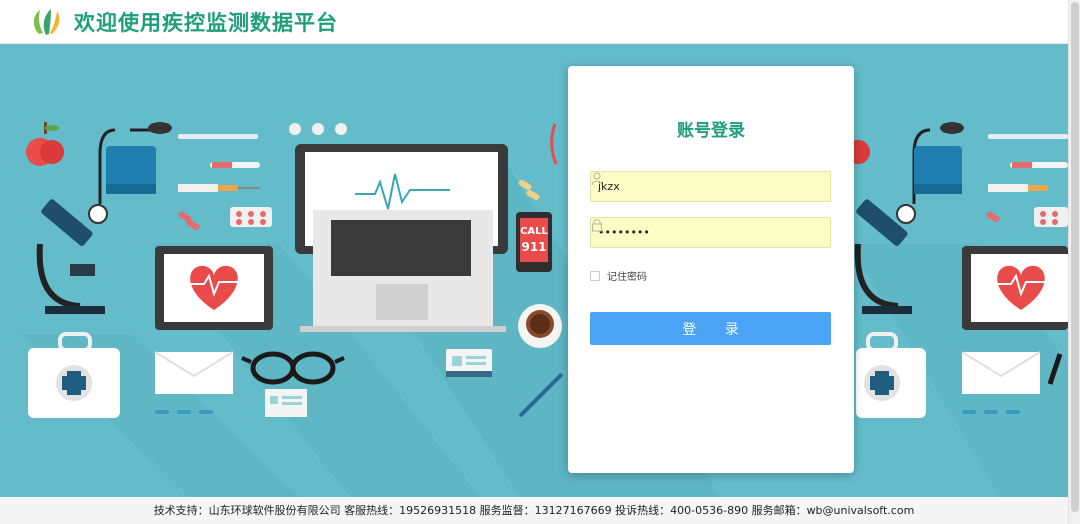  What do you see at coordinates (534, 22) in the screenshot?
I see `header-bar: 欢迎使用疾控监测数据平台` at bounding box center [534, 22].